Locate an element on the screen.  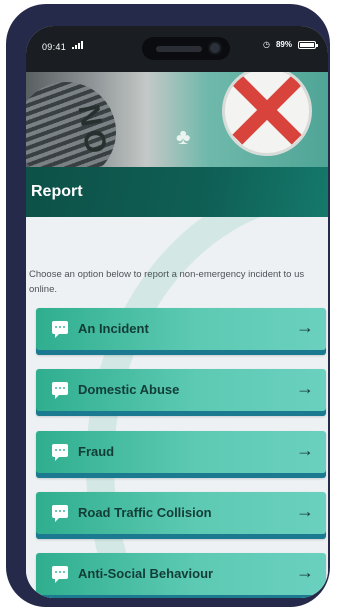
battery-percent: 89% is located at coordinates (283, 44).